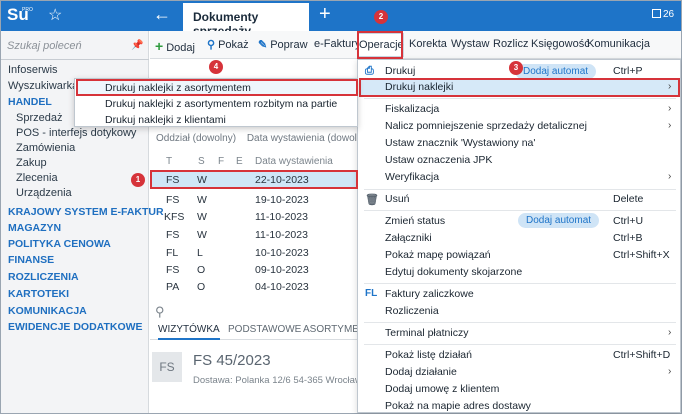  What do you see at coordinates (419, 87) in the screenshot?
I see `menu-drukuj-naklejki-label: Drukuj naklejki` at bounding box center [419, 87].